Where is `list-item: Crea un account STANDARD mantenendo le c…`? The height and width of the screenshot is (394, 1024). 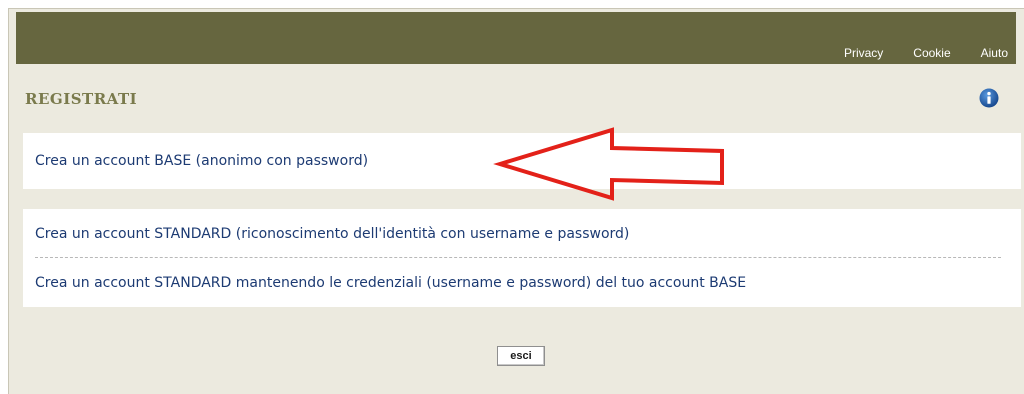 list-item: Crea un account STANDARD mantenendo le c… is located at coordinates (522, 282).